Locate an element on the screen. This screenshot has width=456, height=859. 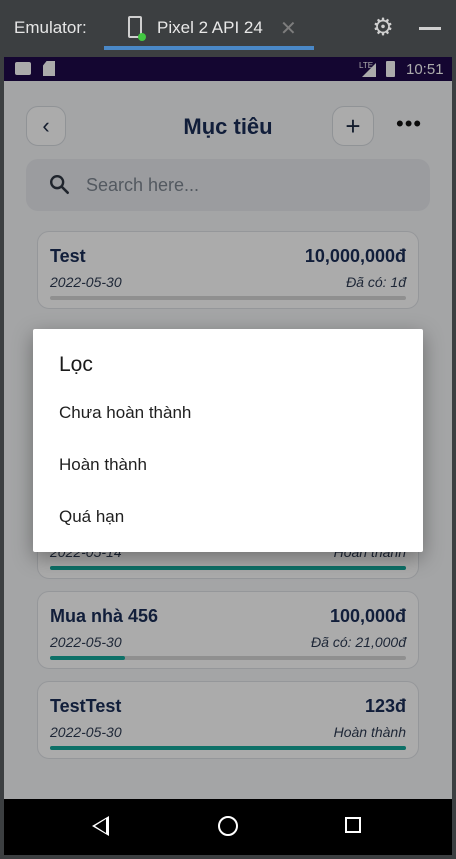
emulator-label: Emulator: is located at coordinates (50, 27).